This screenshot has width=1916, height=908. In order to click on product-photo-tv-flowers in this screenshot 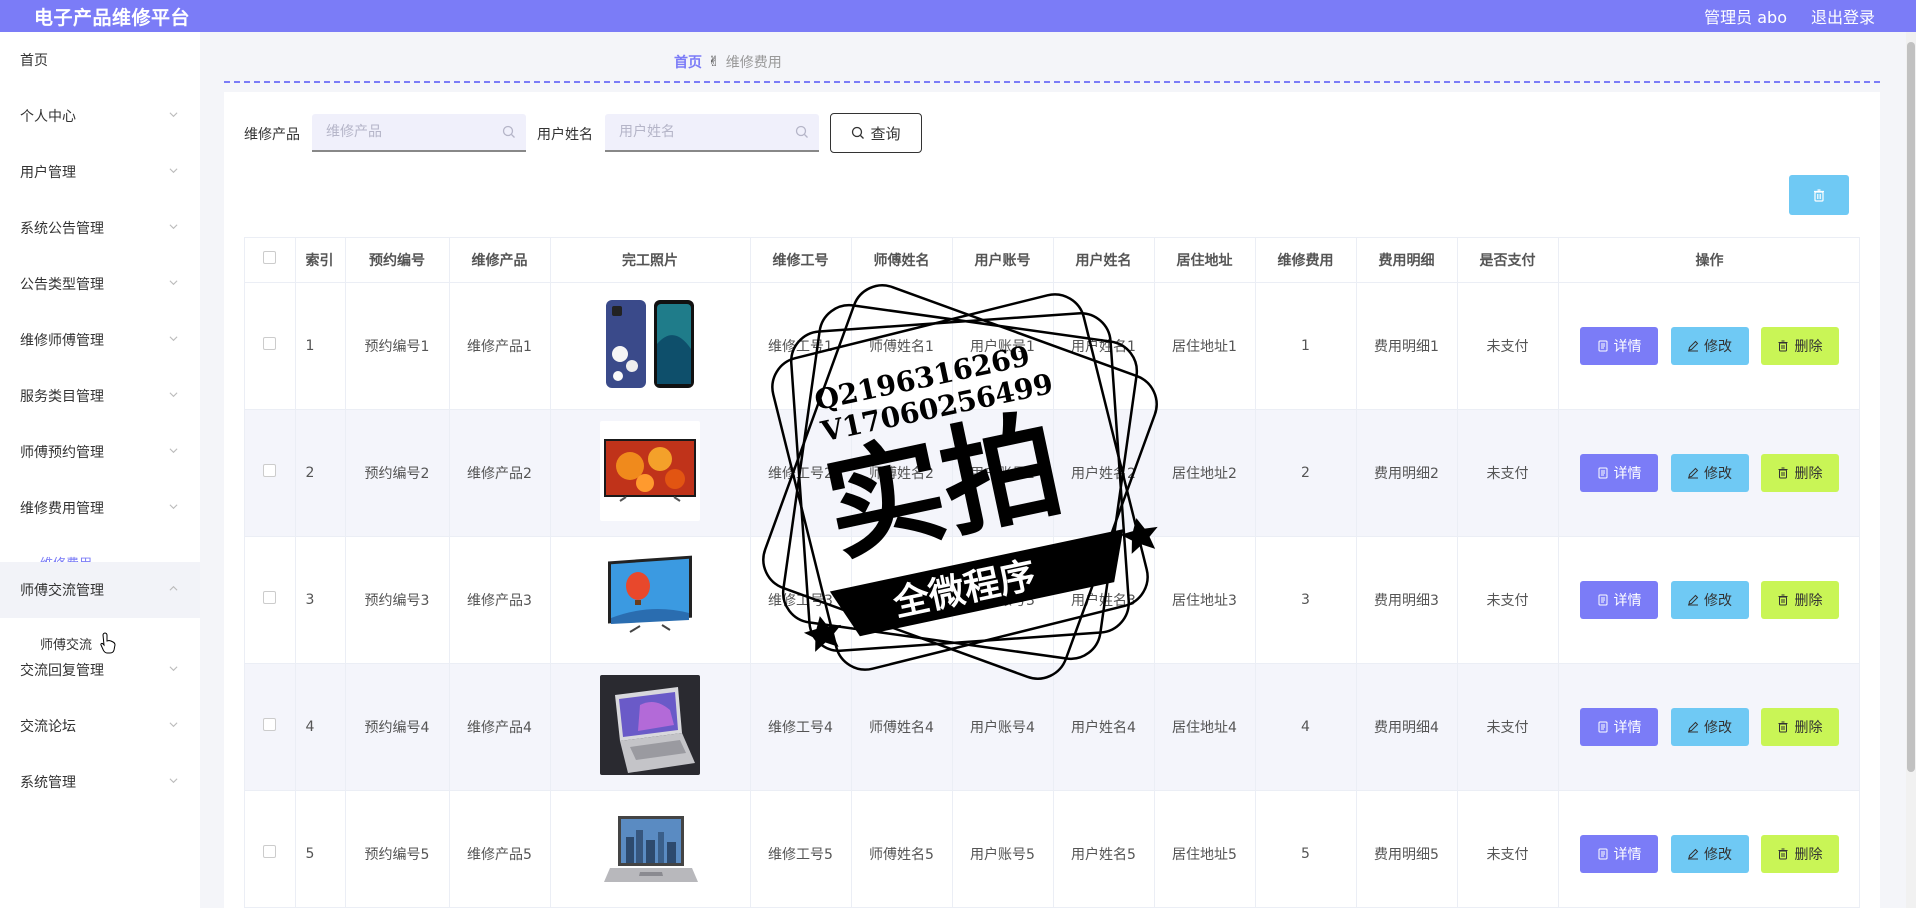, I will do `click(650, 470)`.